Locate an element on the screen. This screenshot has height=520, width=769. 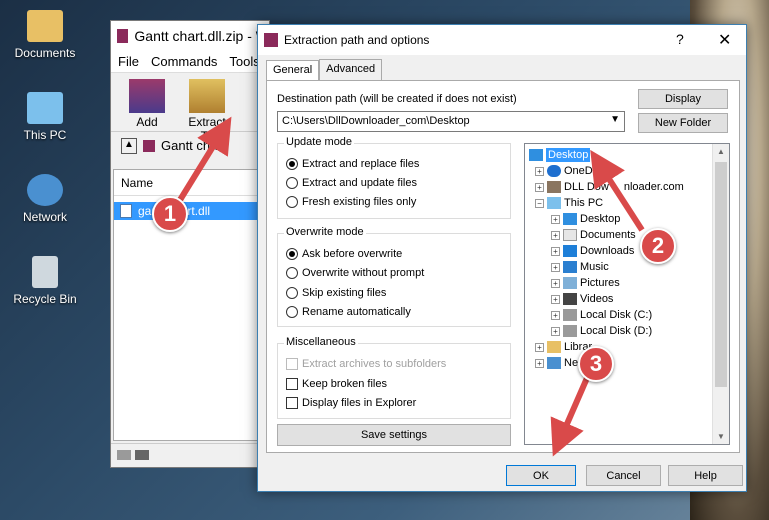
tree-item-desktop: + Desktop is located at coordinates (585, 219).